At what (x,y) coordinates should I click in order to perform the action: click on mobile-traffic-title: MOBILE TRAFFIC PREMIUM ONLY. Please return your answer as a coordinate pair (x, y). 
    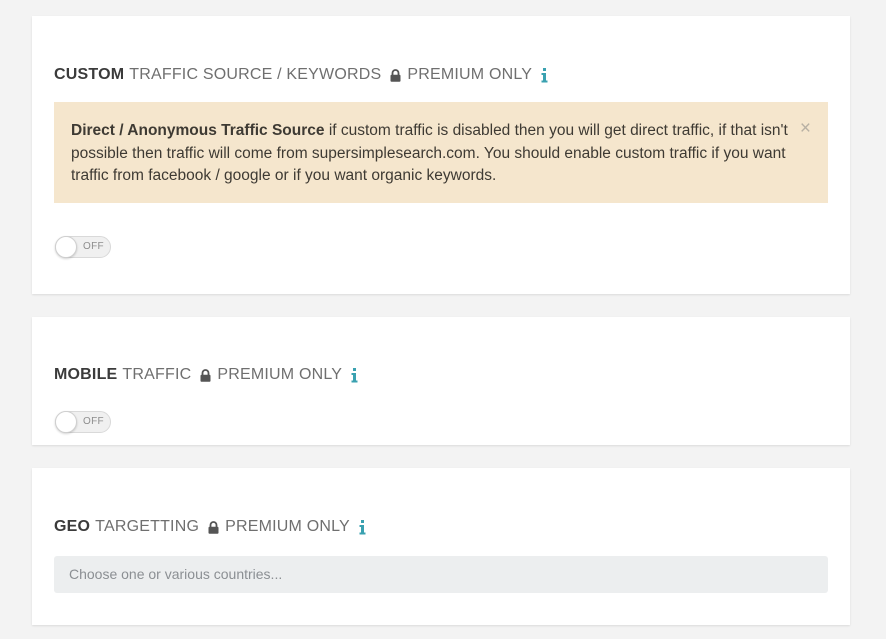
    Looking at the image, I should click on (206, 375).